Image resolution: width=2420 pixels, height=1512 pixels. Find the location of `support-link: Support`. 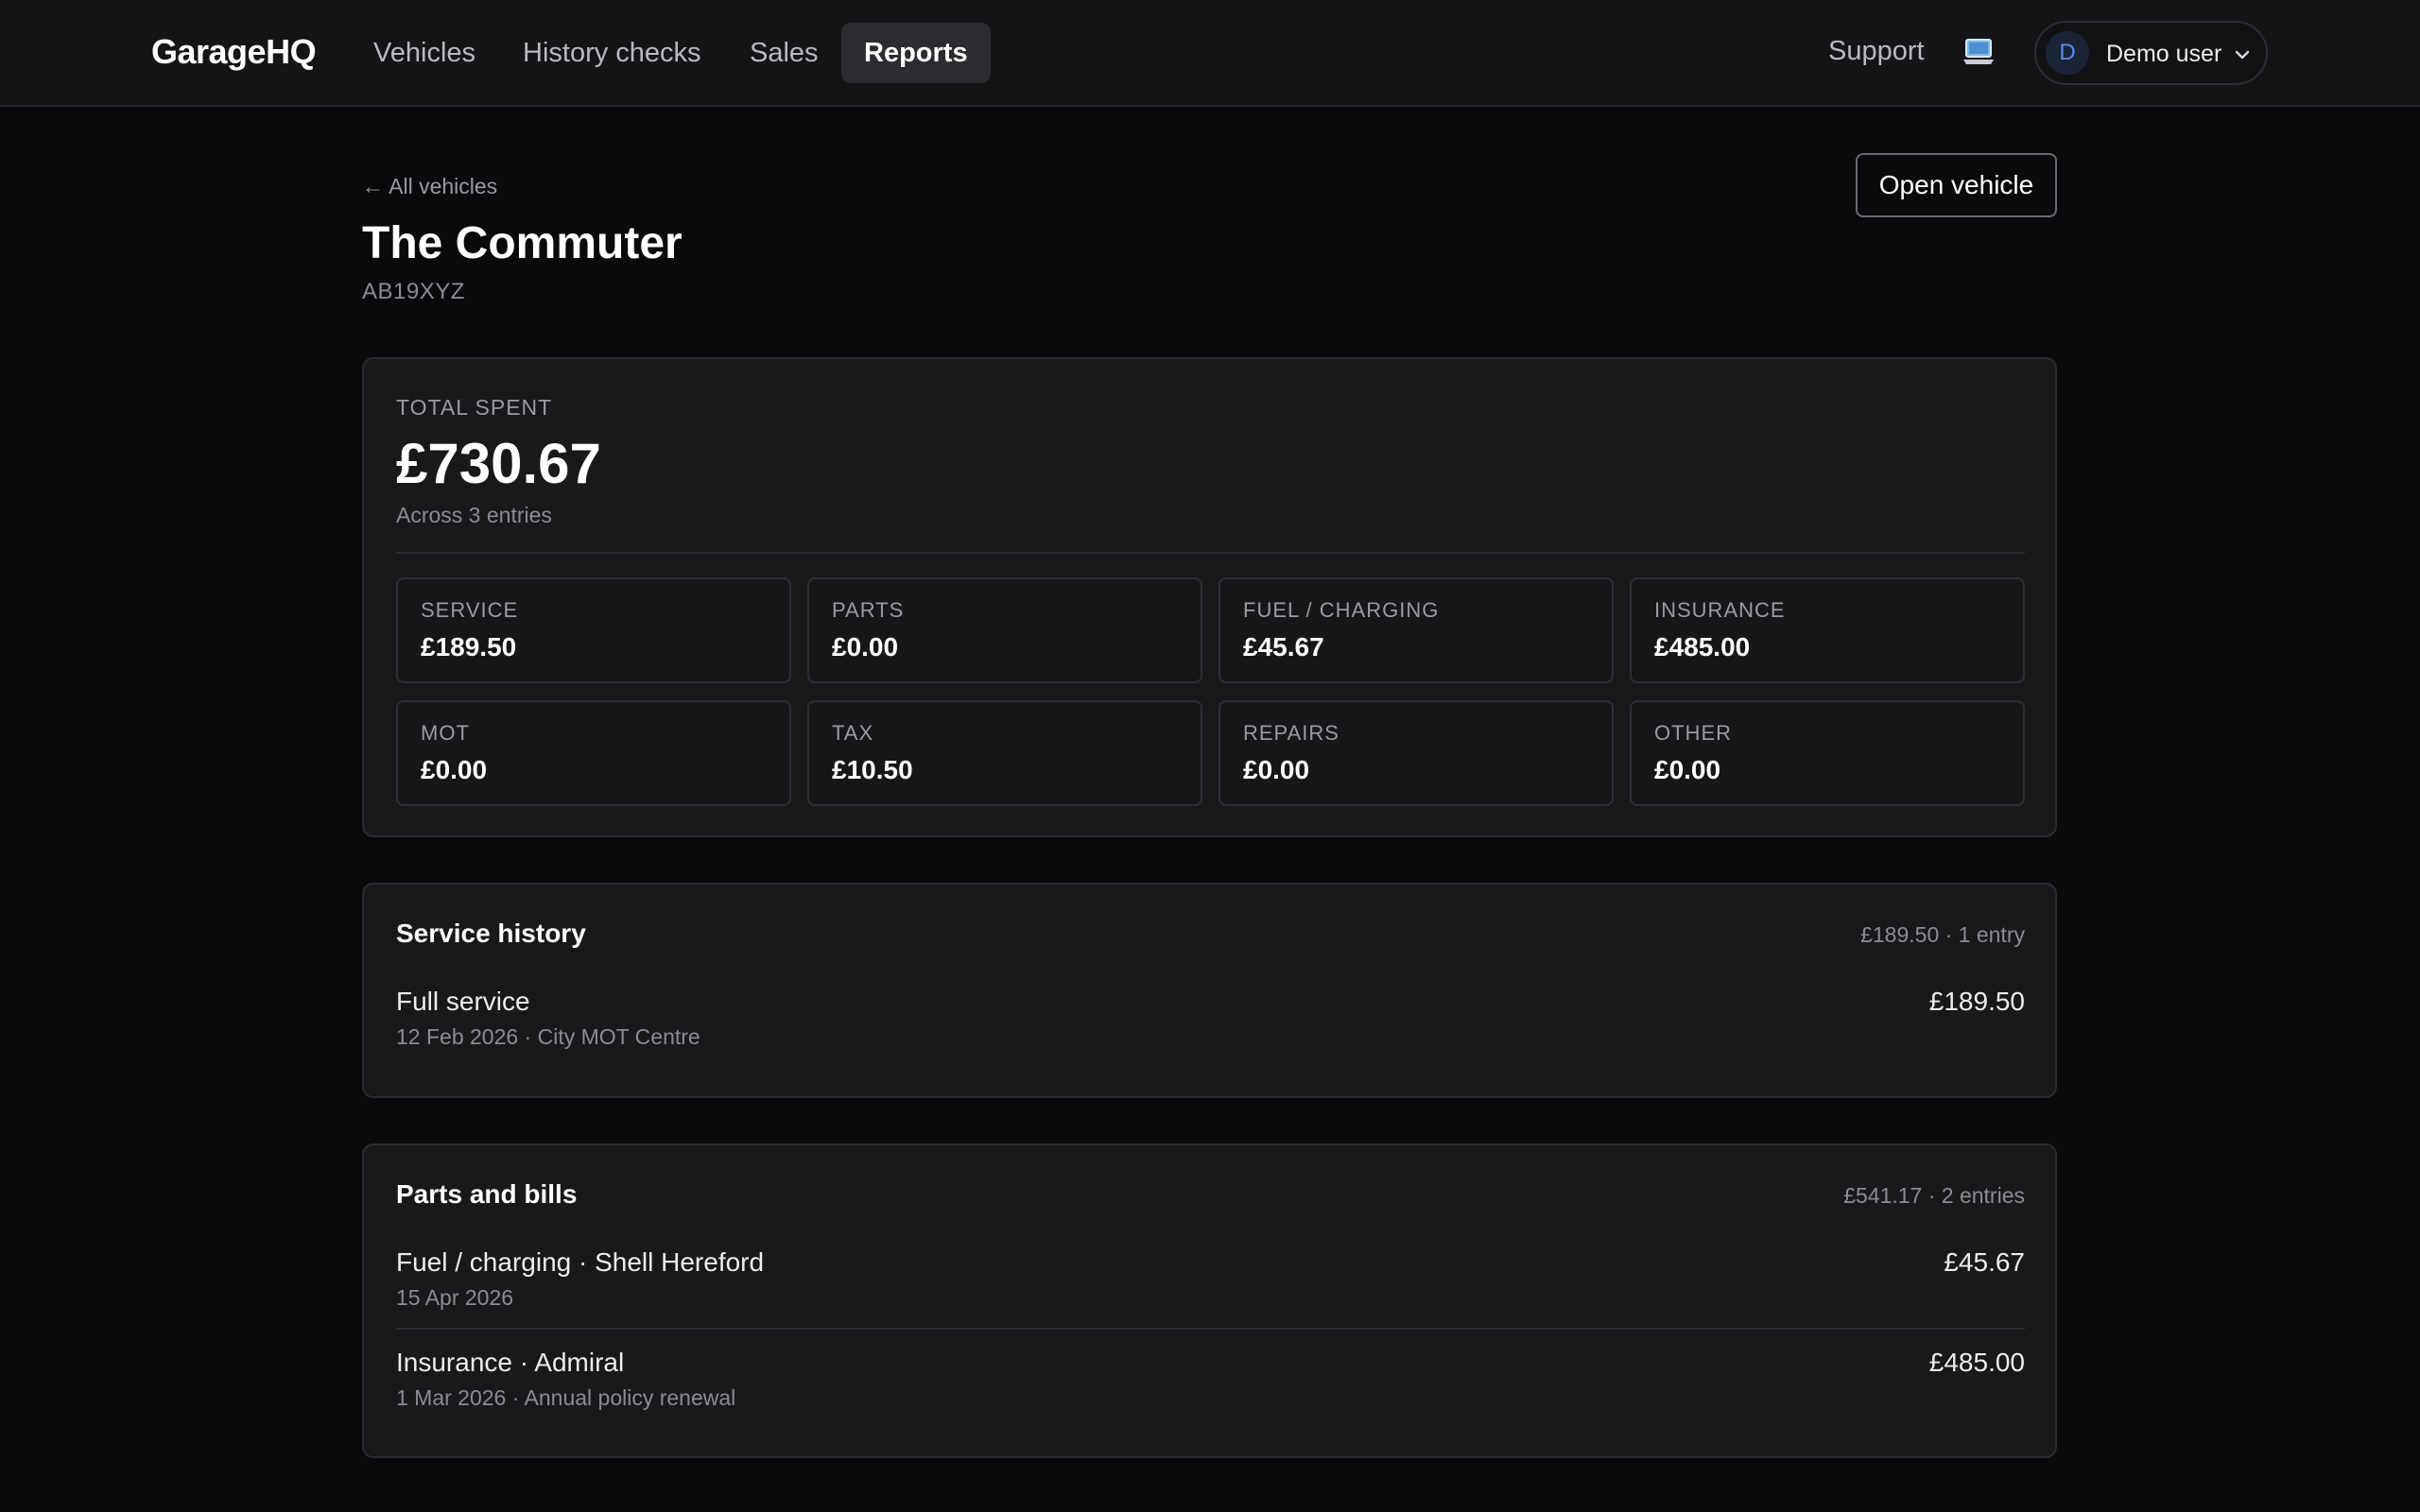

support-link: Support is located at coordinates (1876, 51).